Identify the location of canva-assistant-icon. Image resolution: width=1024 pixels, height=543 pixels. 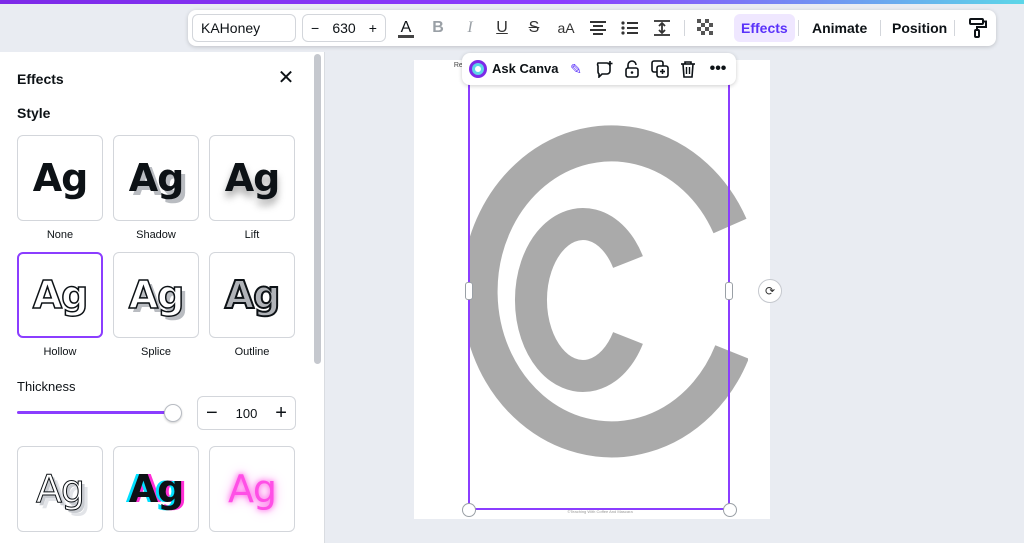
(478, 69).